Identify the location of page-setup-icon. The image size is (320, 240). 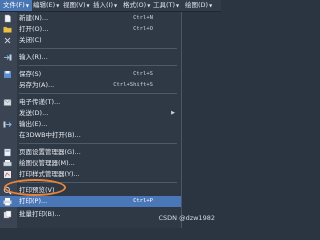
(7, 152).